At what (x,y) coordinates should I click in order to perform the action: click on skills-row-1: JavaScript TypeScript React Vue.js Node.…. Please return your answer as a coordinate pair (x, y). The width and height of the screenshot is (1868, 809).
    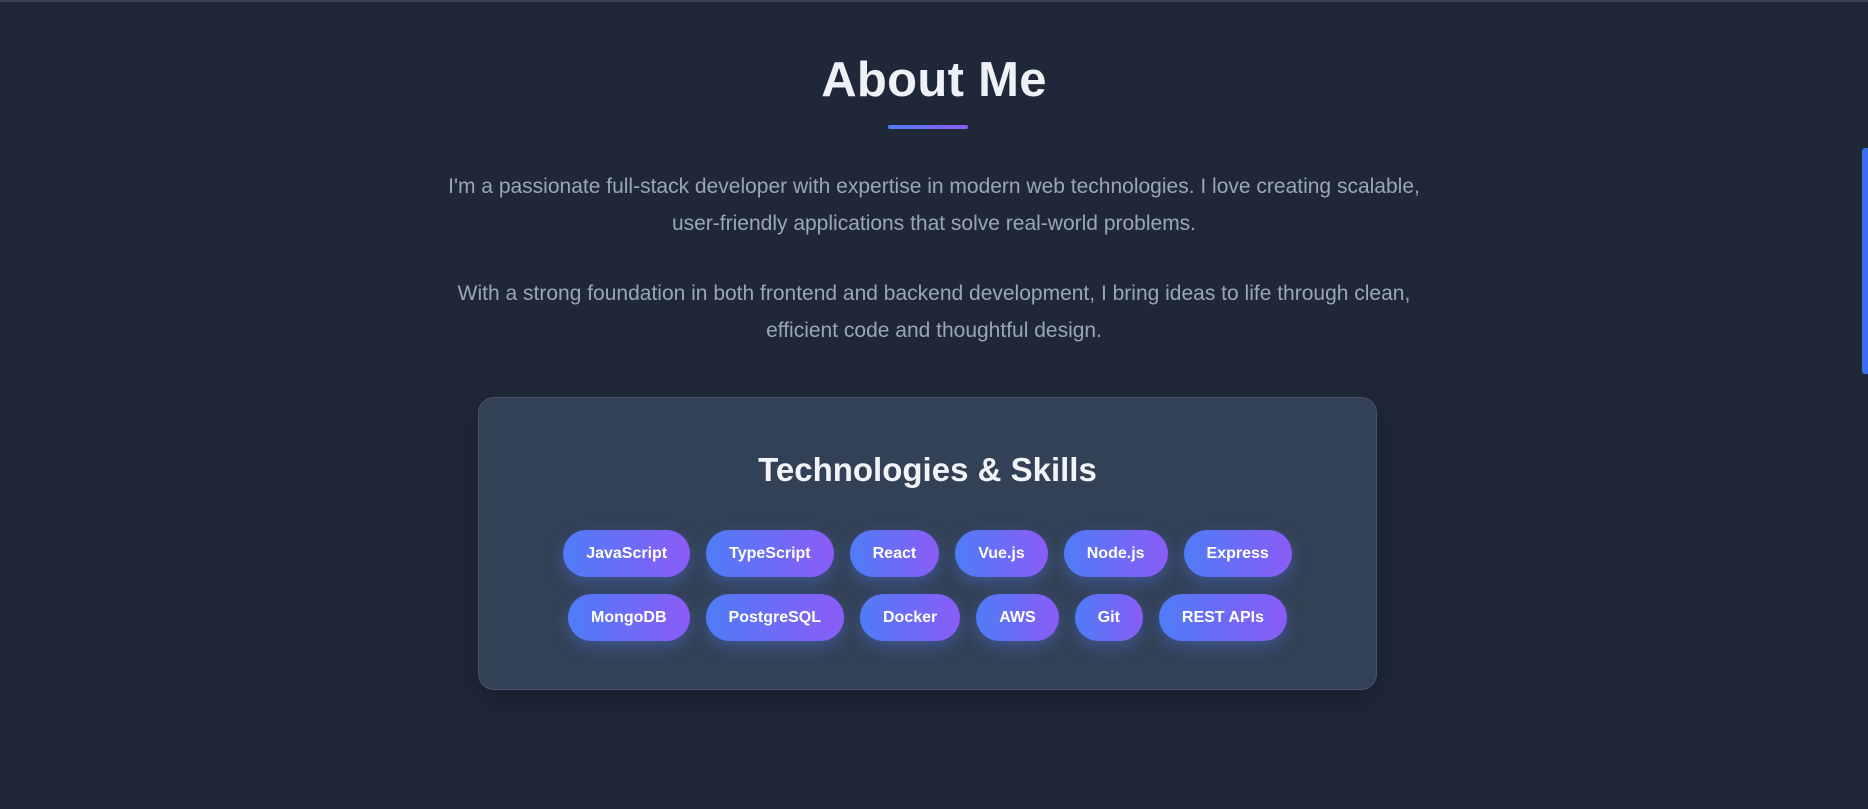
    Looking at the image, I should click on (927, 553).